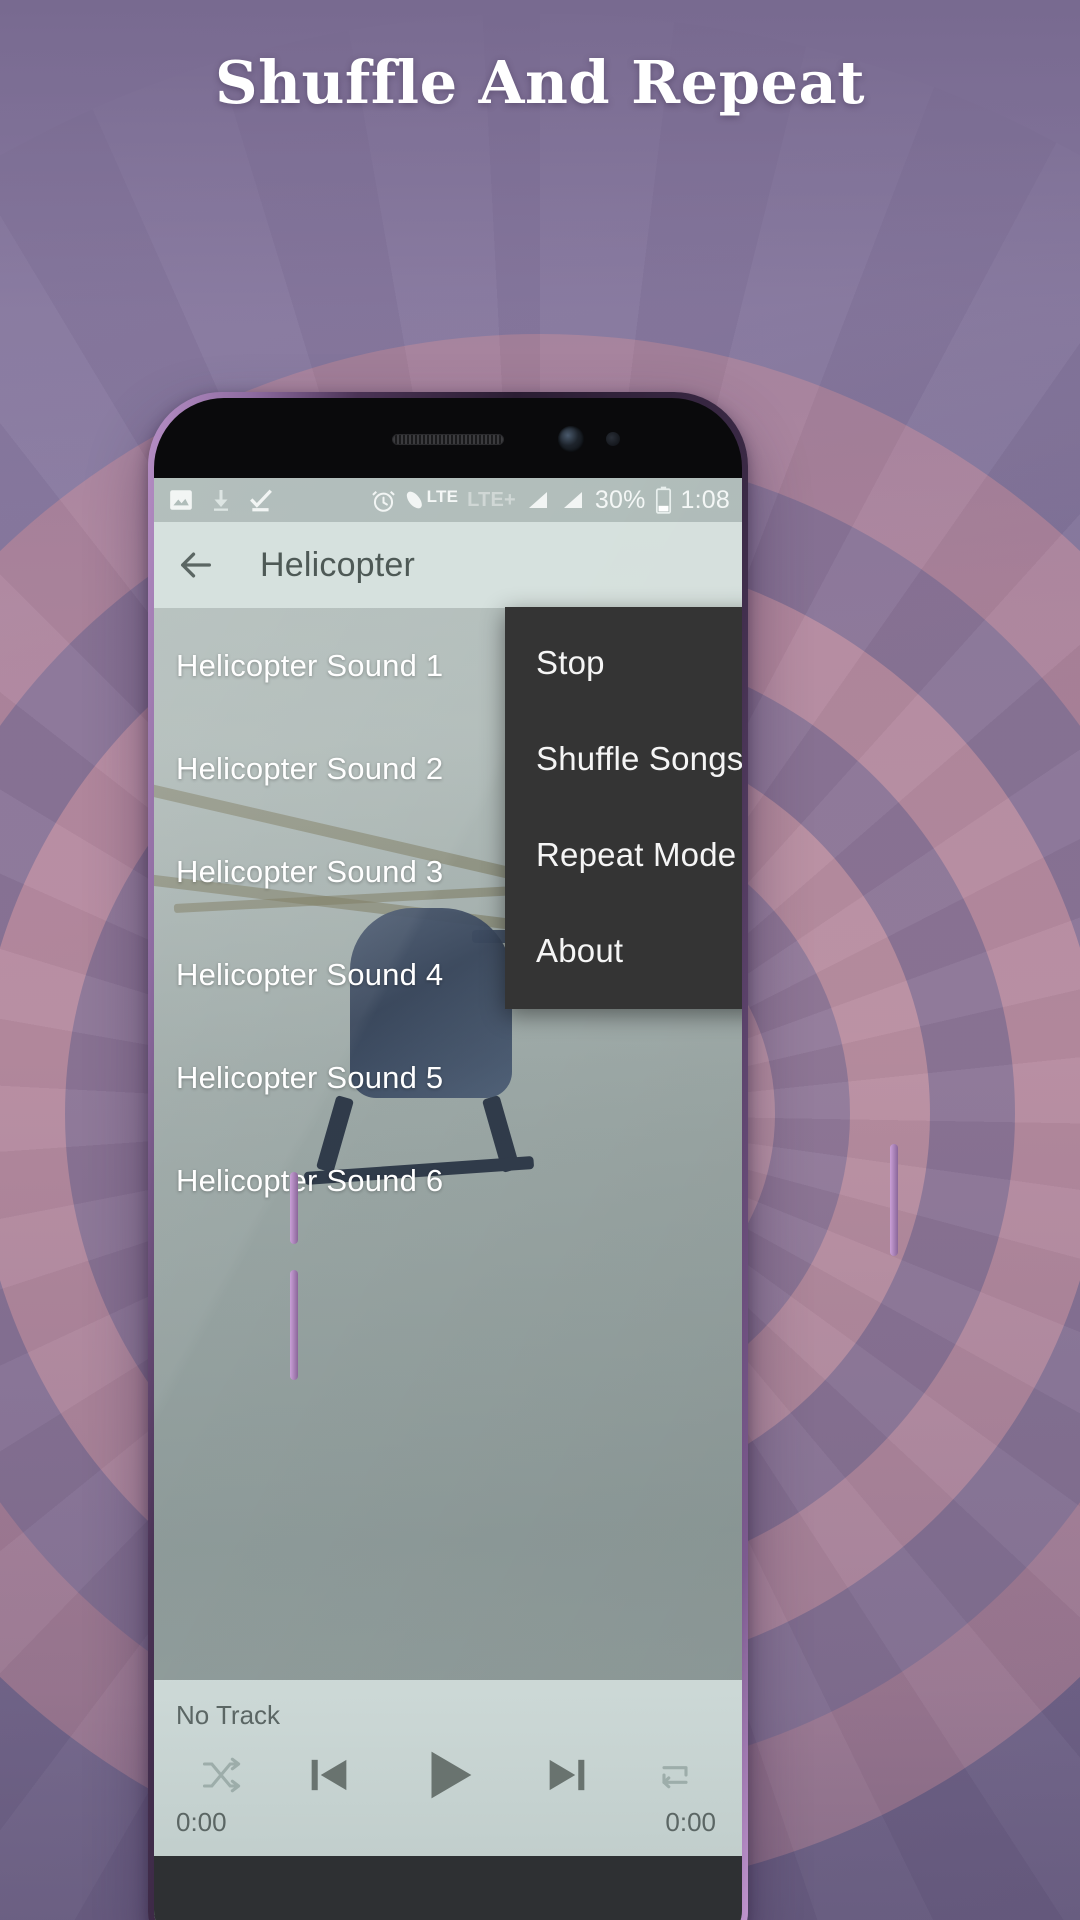 This screenshot has width=1080, height=1920. What do you see at coordinates (338, 564) in the screenshot?
I see `toolbar-title: Helicopter` at bounding box center [338, 564].